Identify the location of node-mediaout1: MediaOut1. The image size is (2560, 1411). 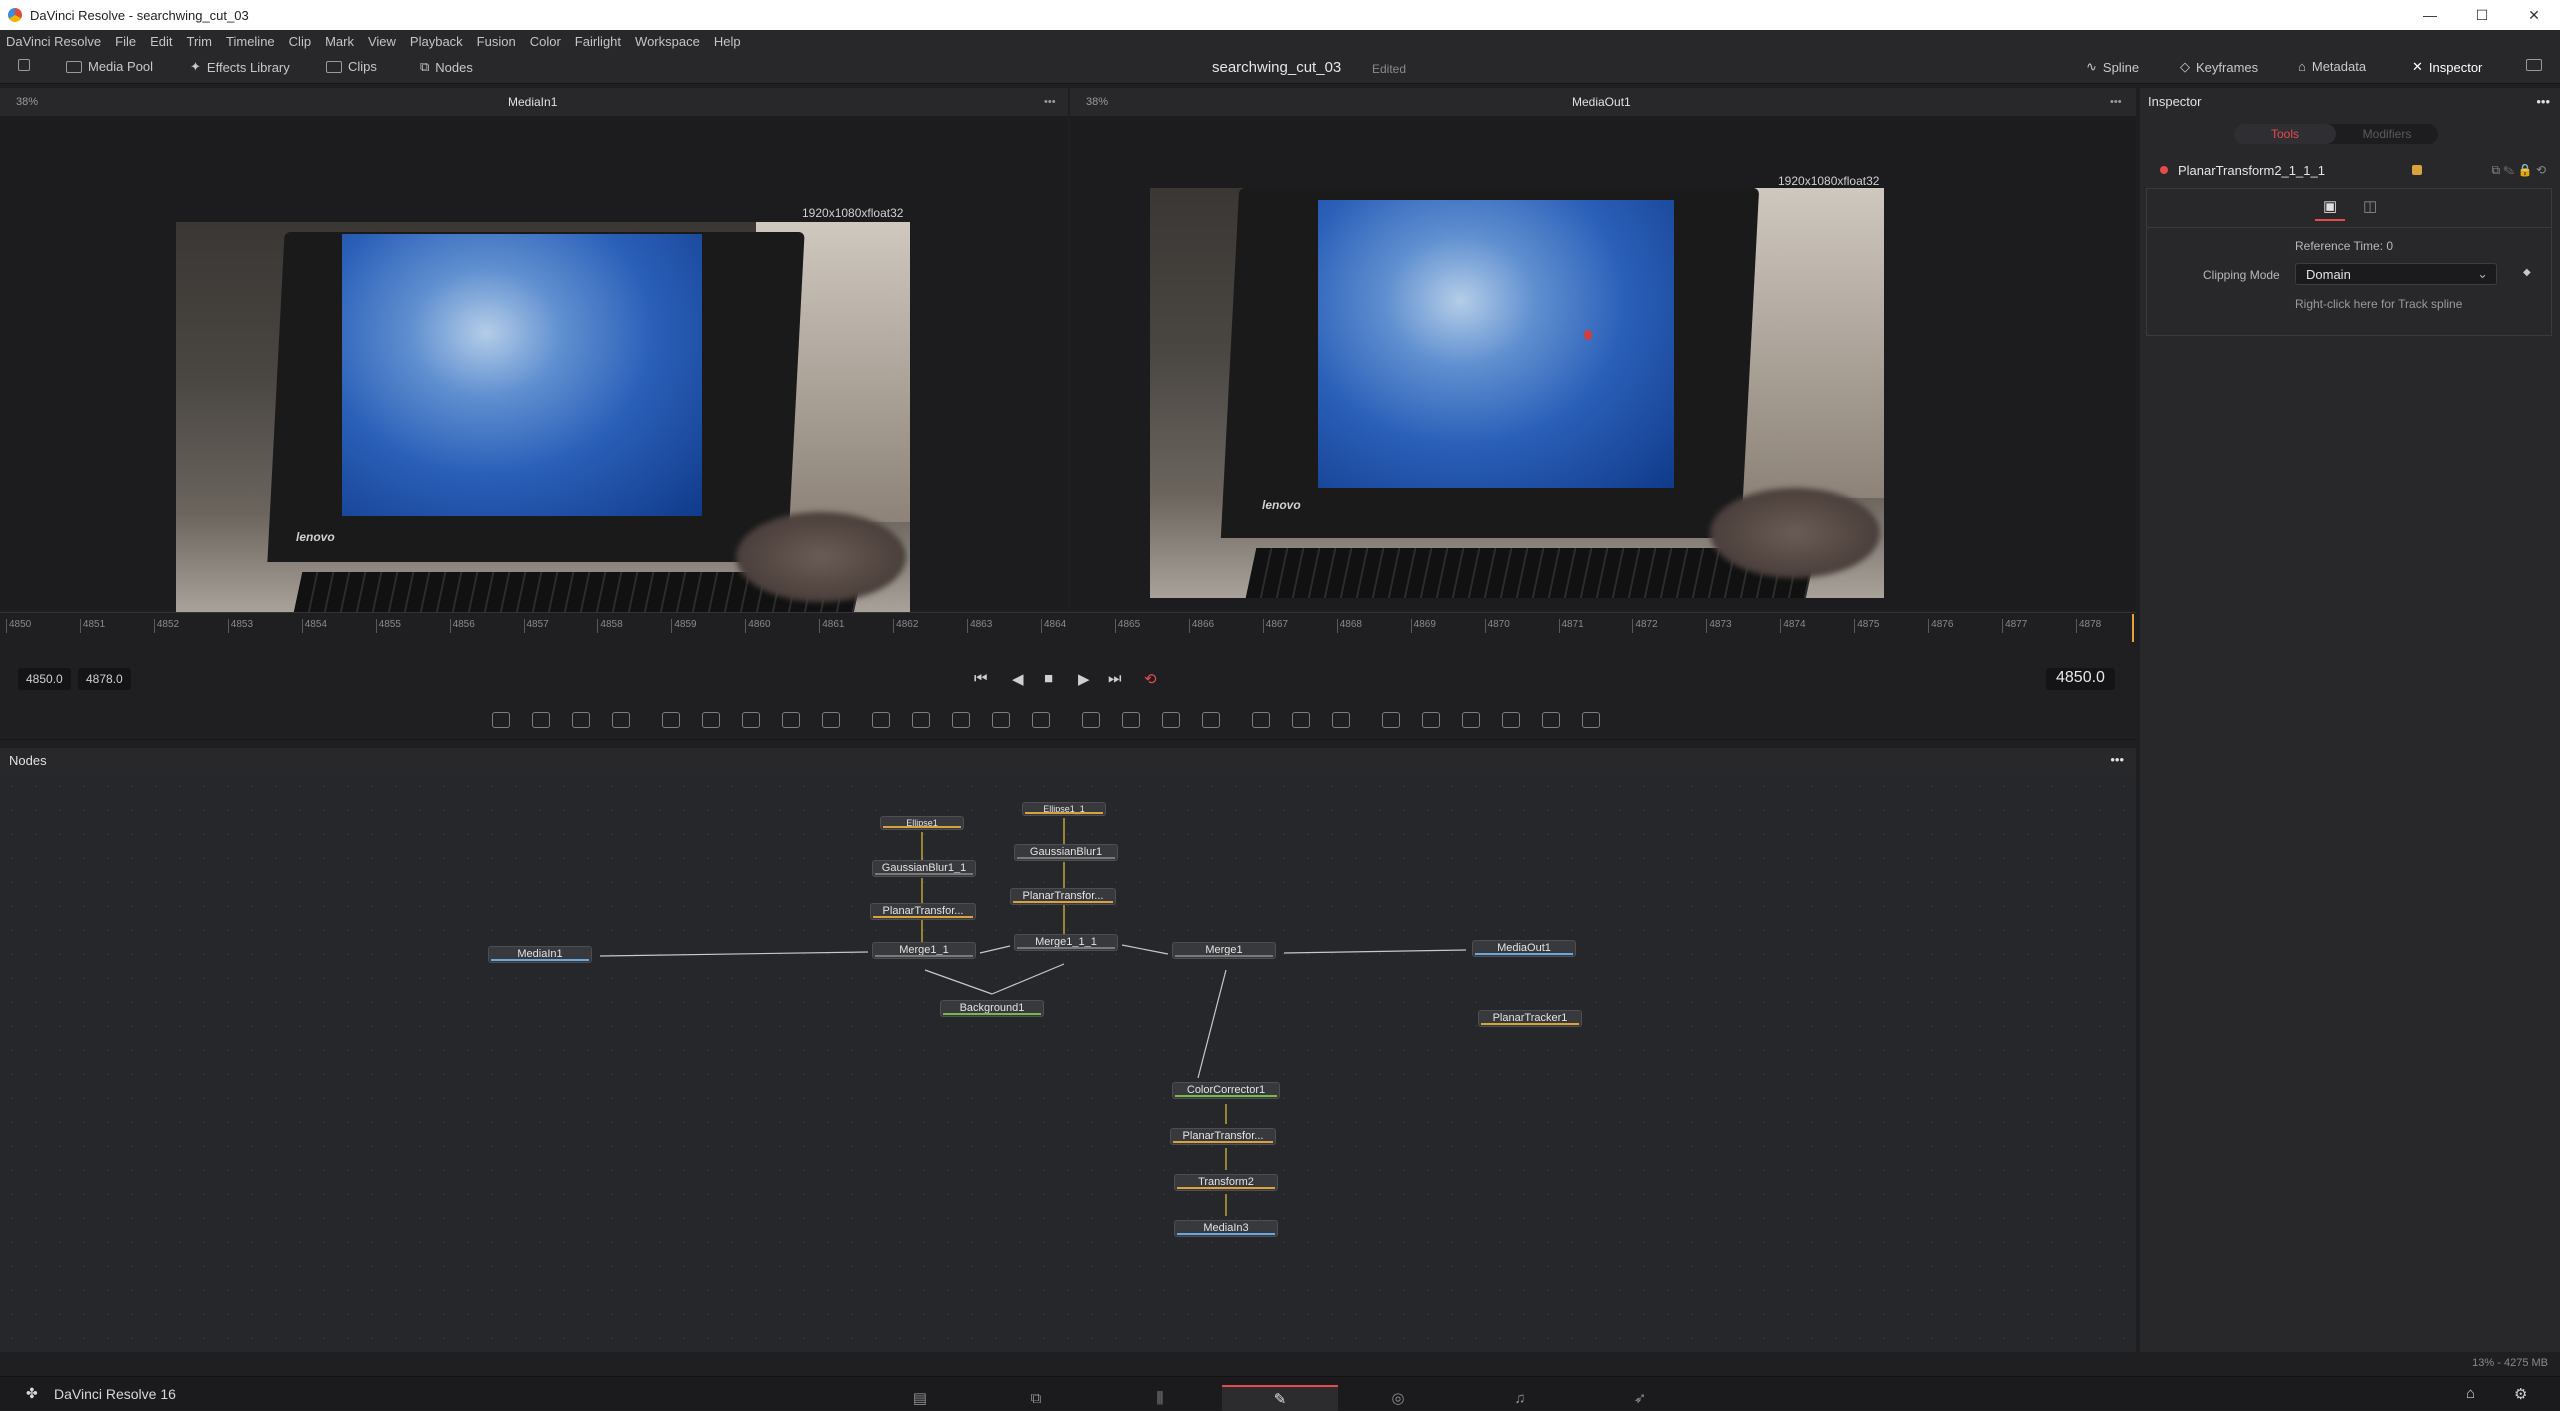
(1524, 948).